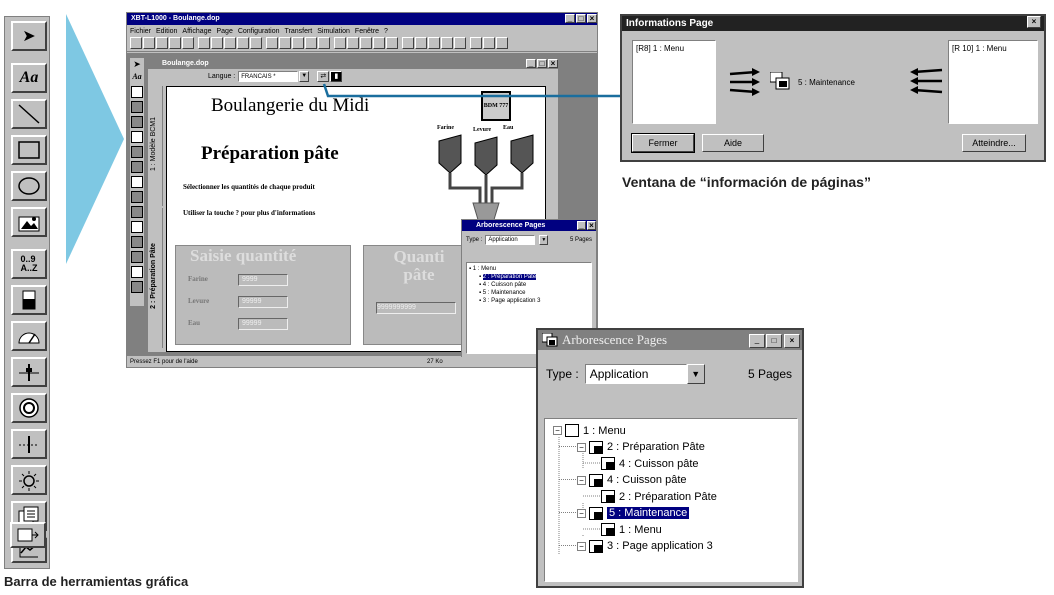  I want to click on mini-arbo-minimize-icon: _, so click(581, 225).